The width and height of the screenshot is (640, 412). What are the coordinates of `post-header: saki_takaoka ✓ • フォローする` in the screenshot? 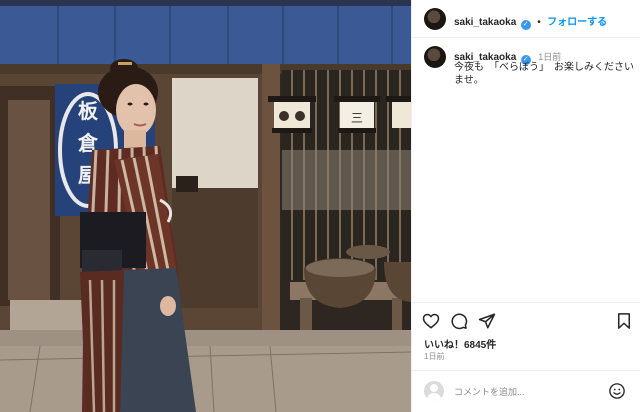 It's located at (526, 19).